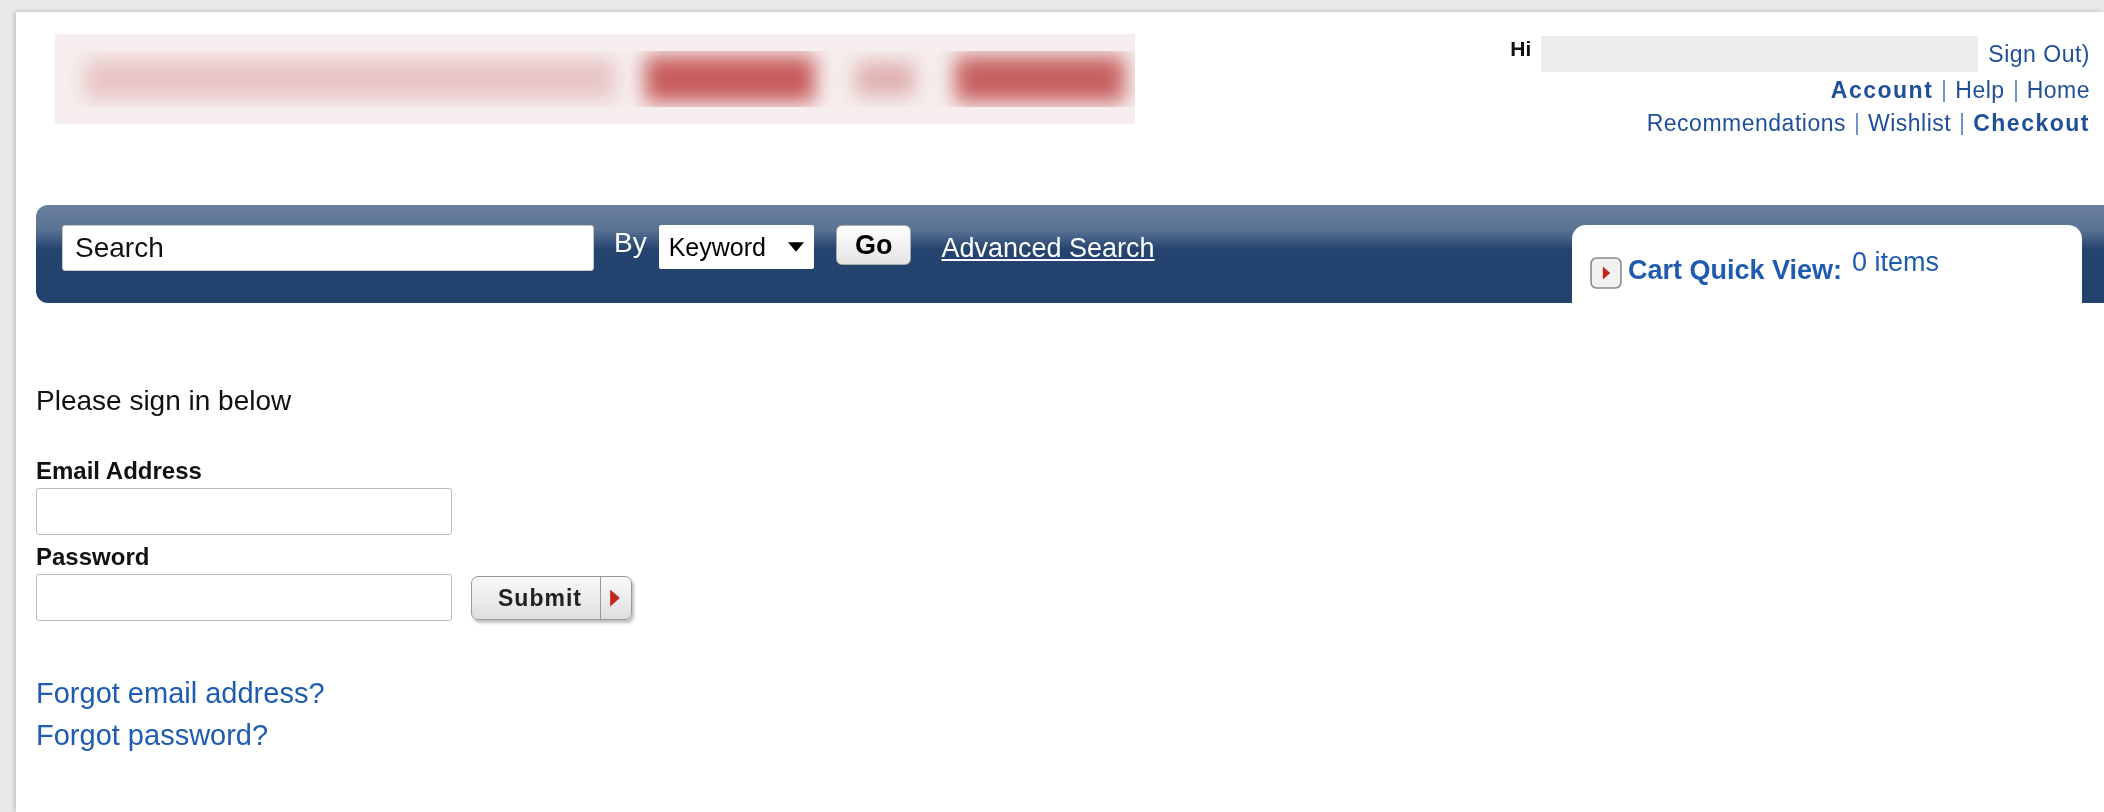 The image size is (2104, 812). Describe the element at coordinates (1746, 123) in the screenshot. I see `header-link: Recommendations` at that location.